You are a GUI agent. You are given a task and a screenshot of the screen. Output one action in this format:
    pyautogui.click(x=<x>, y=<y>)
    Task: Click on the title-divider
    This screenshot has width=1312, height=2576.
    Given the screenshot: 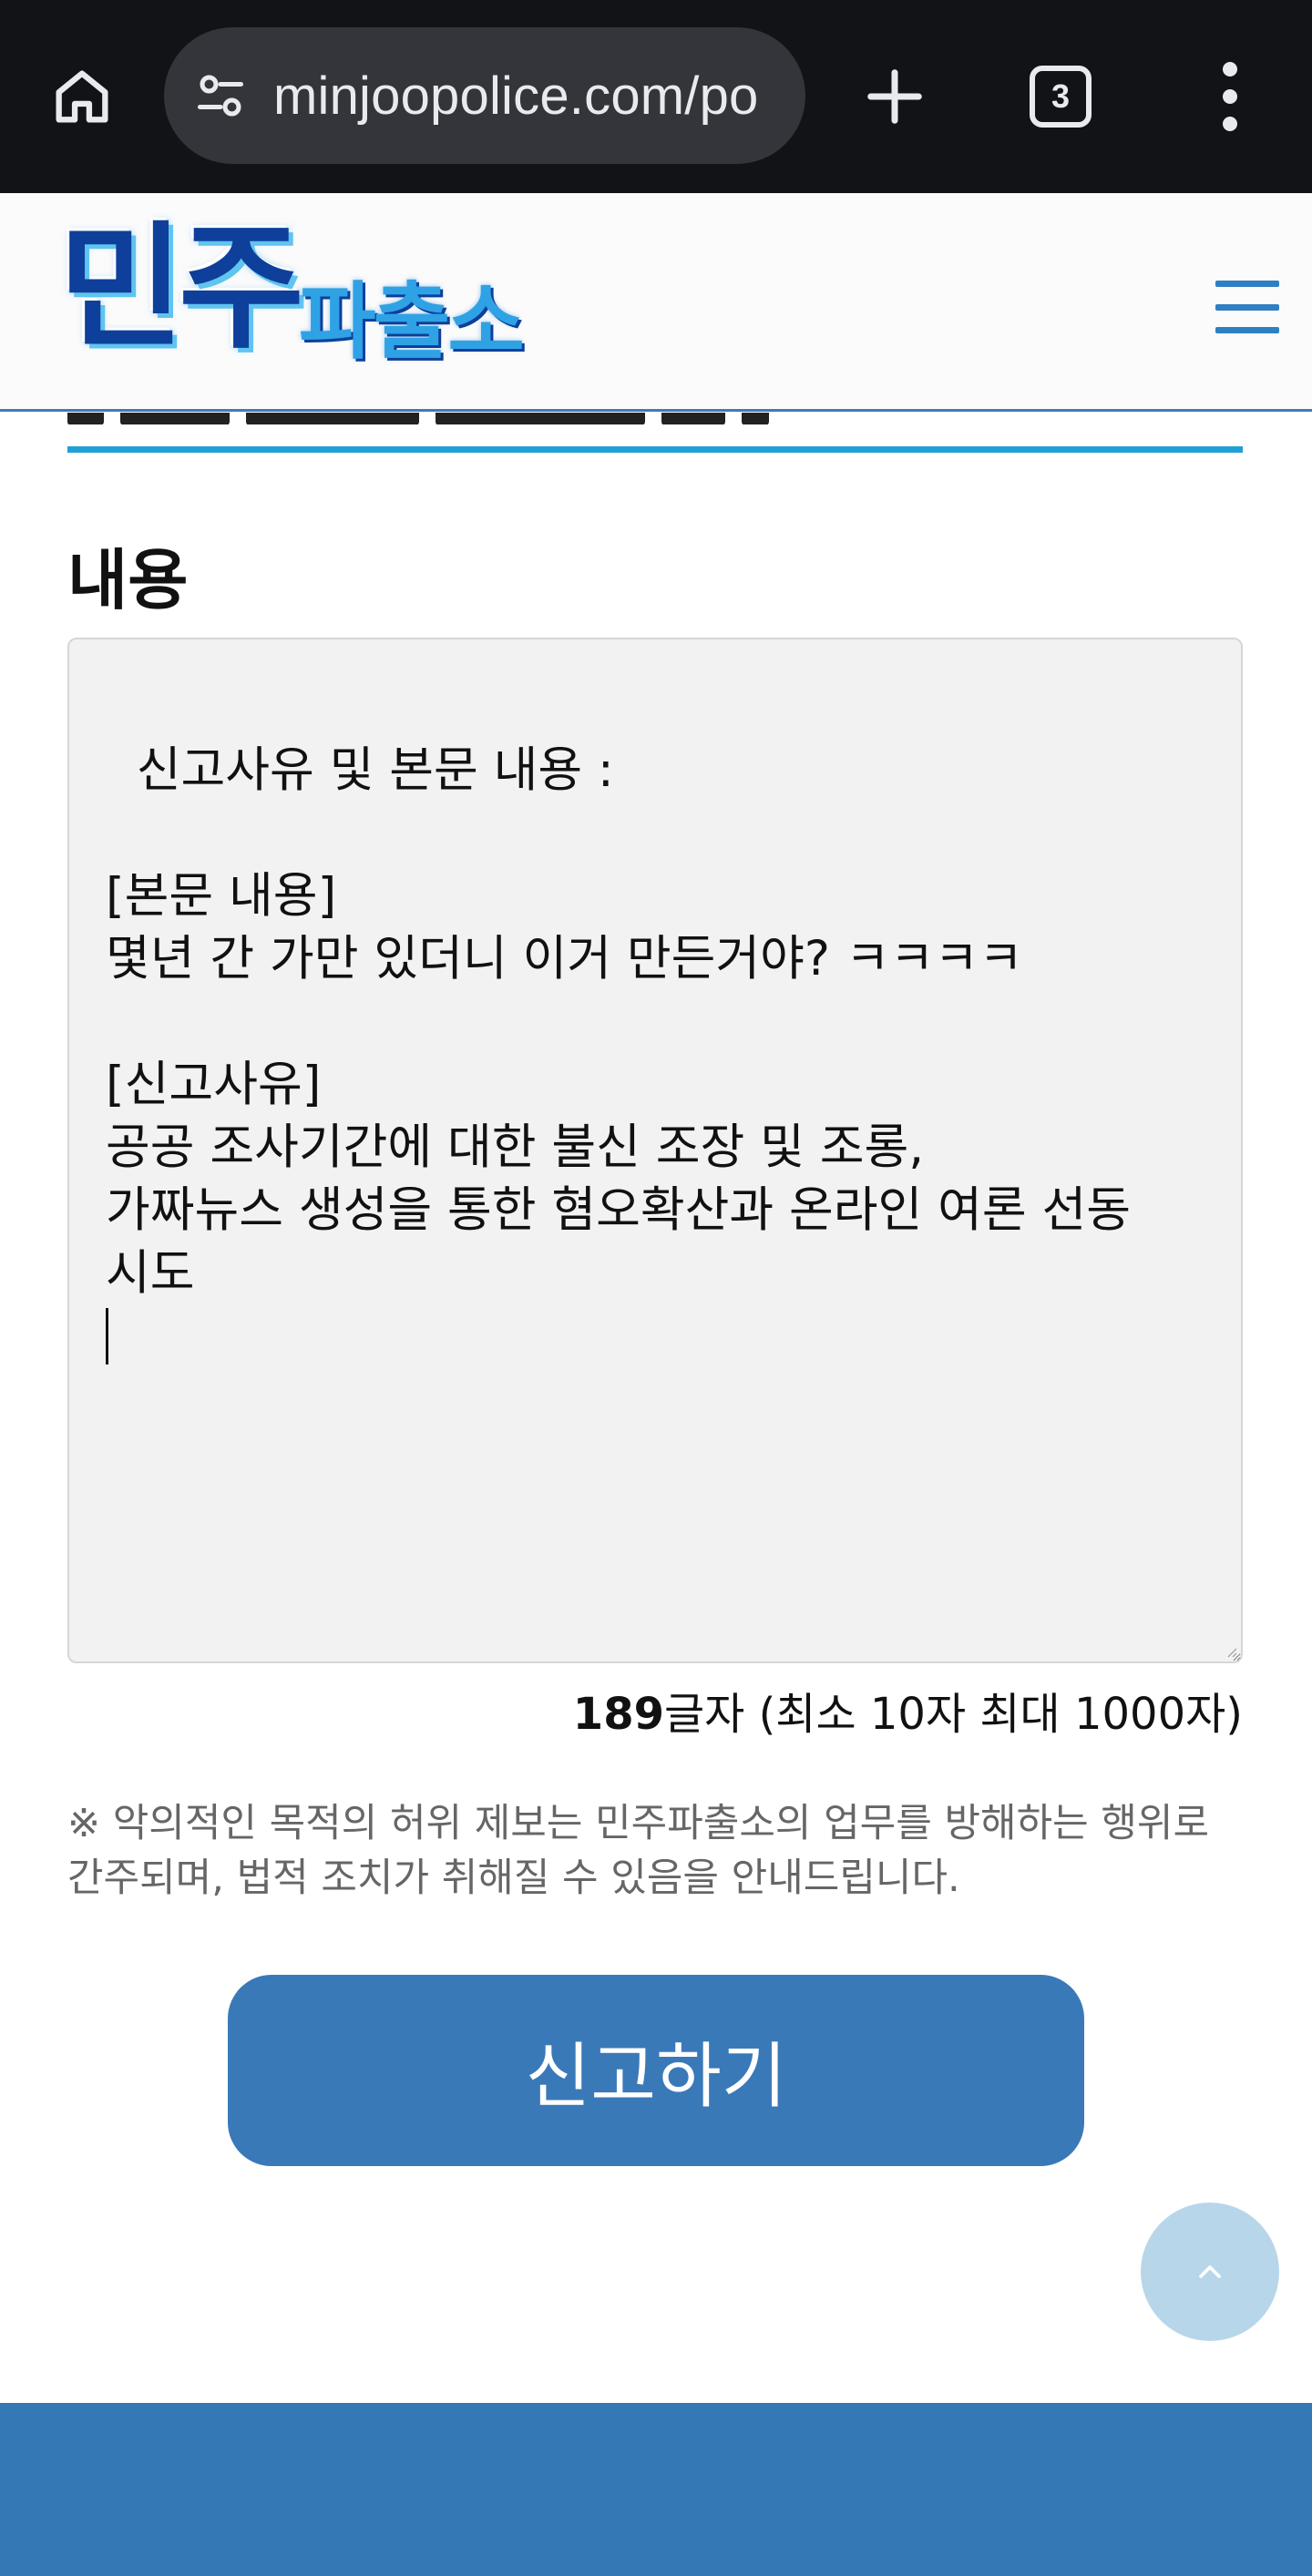 What is the action you would take?
    pyautogui.click(x=655, y=449)
    